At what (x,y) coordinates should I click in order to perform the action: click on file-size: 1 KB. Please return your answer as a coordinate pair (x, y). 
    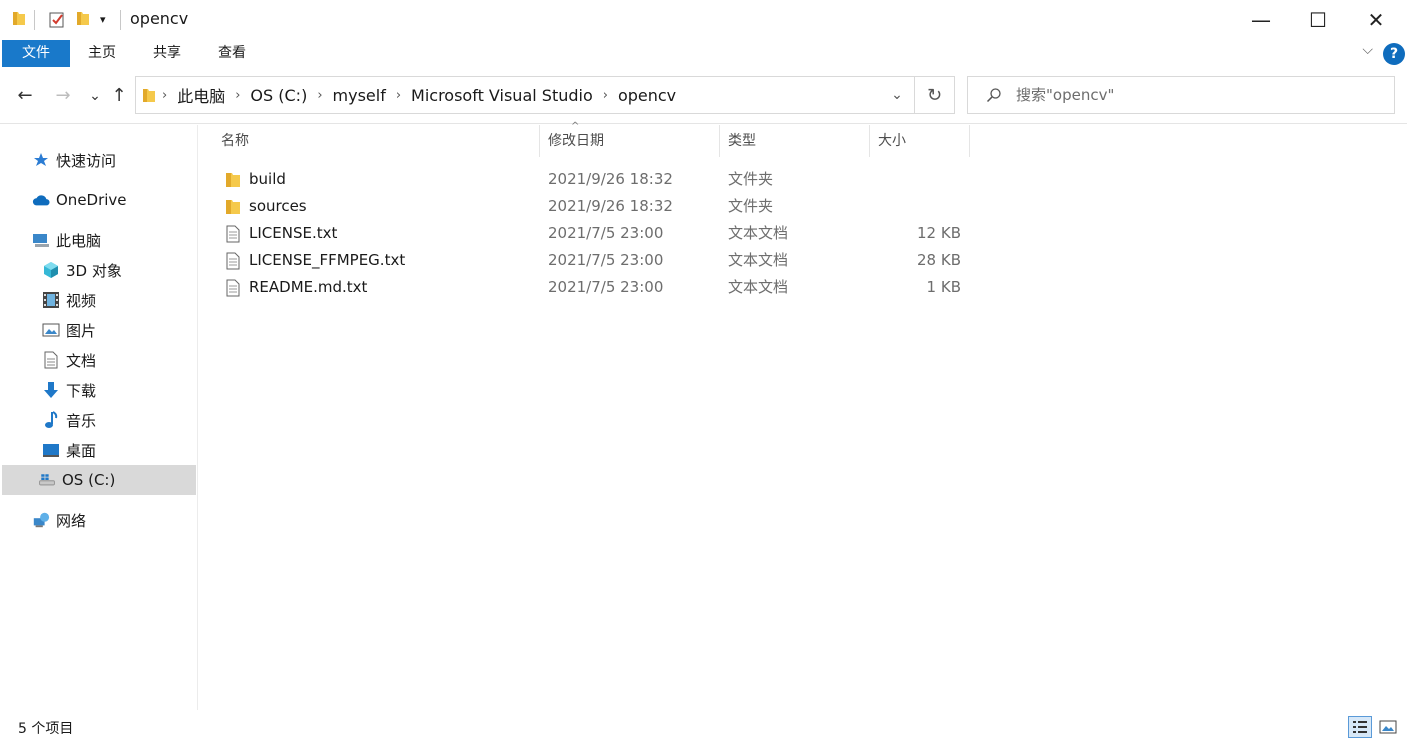
    Looking at the image, I should click on (943, 287).